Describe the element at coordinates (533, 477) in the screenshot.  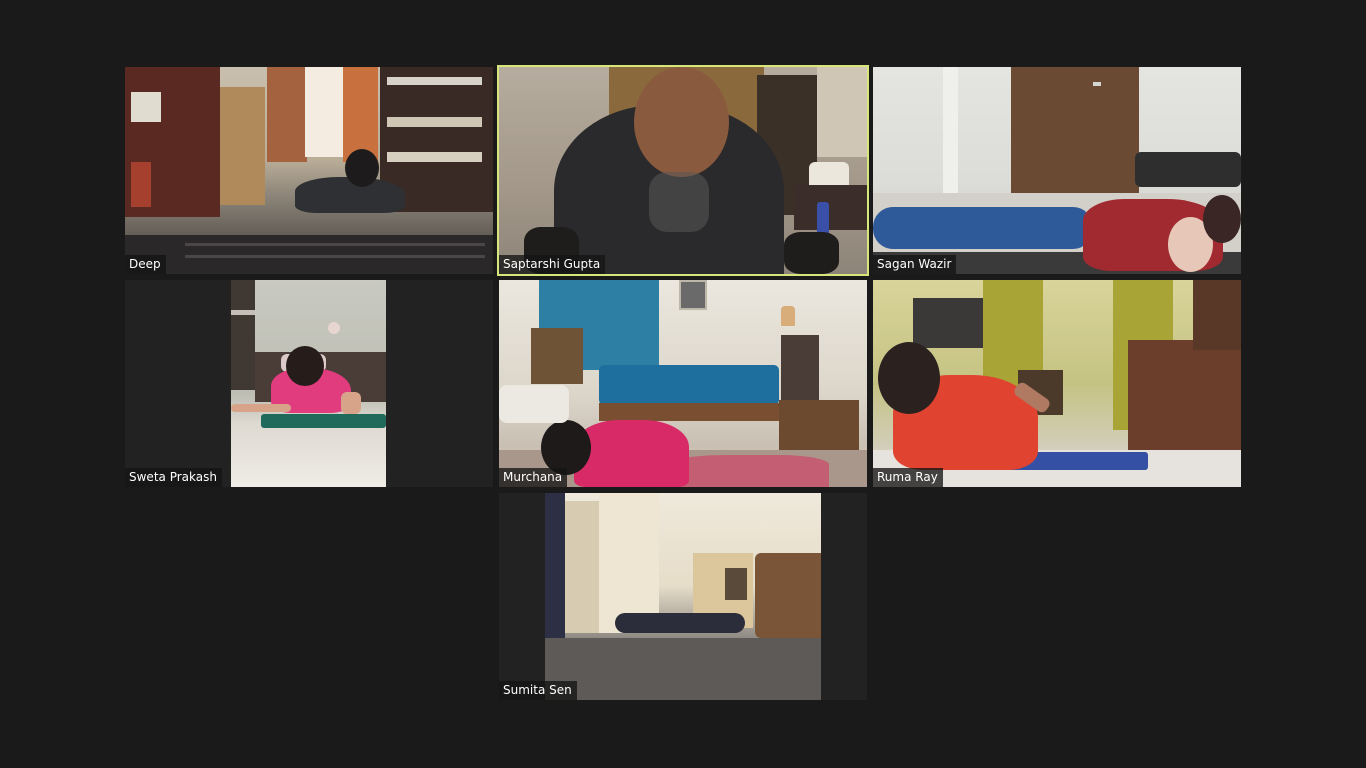
I see `participant-name-label: Murchana` at that location.